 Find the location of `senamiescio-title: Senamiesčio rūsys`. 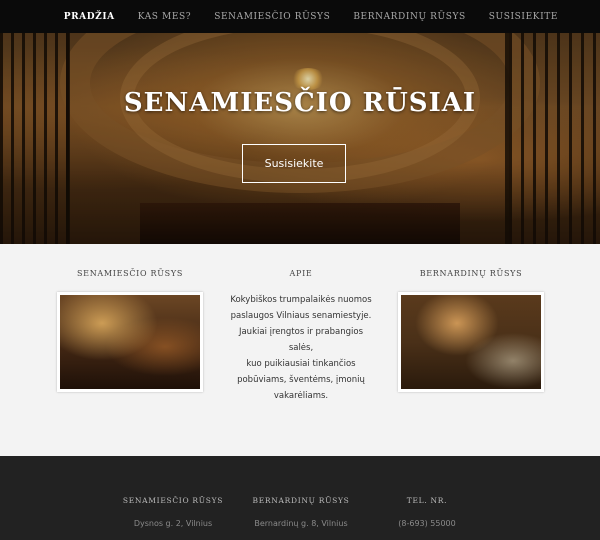

senamiescio-title: Senamiesčio rūsys is located at coordinates (130, 273).